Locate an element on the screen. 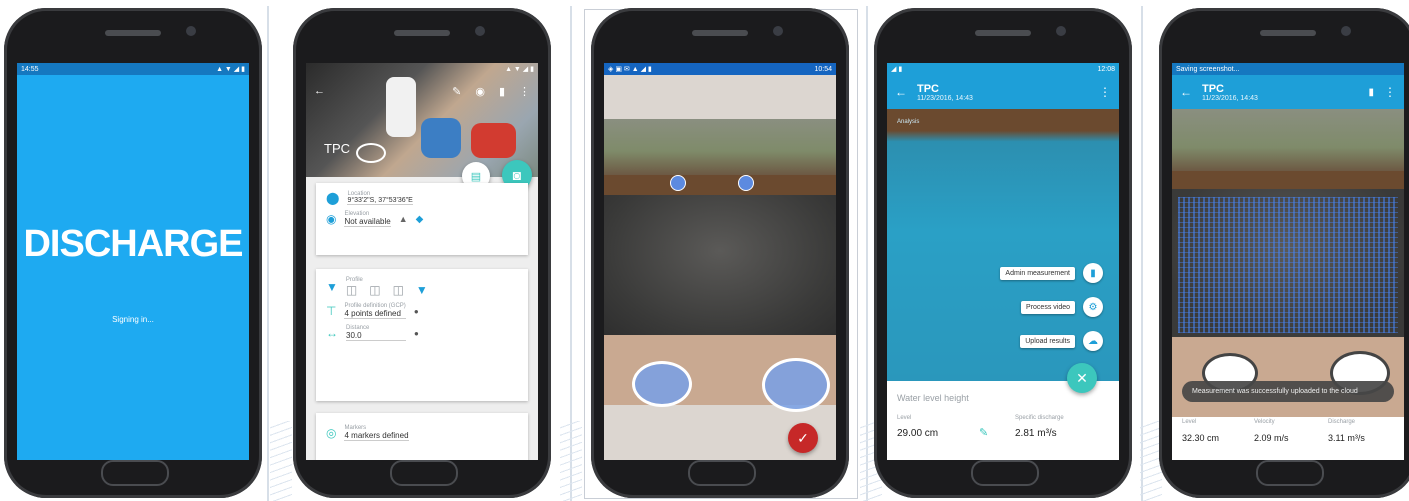 The width and height of the screenshot is (1409, 501). close-speed-dial-fab: ✕ is located at coordinates (1082, 378).